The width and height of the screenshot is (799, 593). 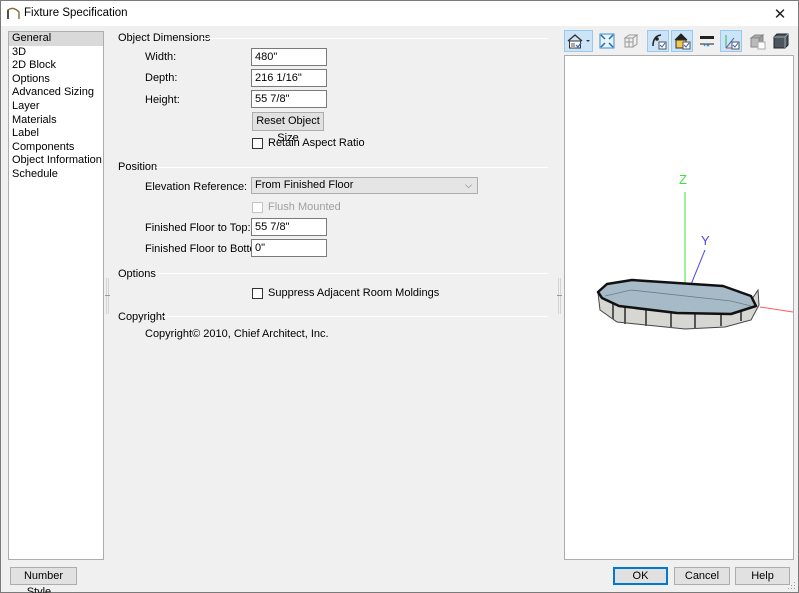 I want to click on nav-item-options: Options, so click(x=56, y=80).